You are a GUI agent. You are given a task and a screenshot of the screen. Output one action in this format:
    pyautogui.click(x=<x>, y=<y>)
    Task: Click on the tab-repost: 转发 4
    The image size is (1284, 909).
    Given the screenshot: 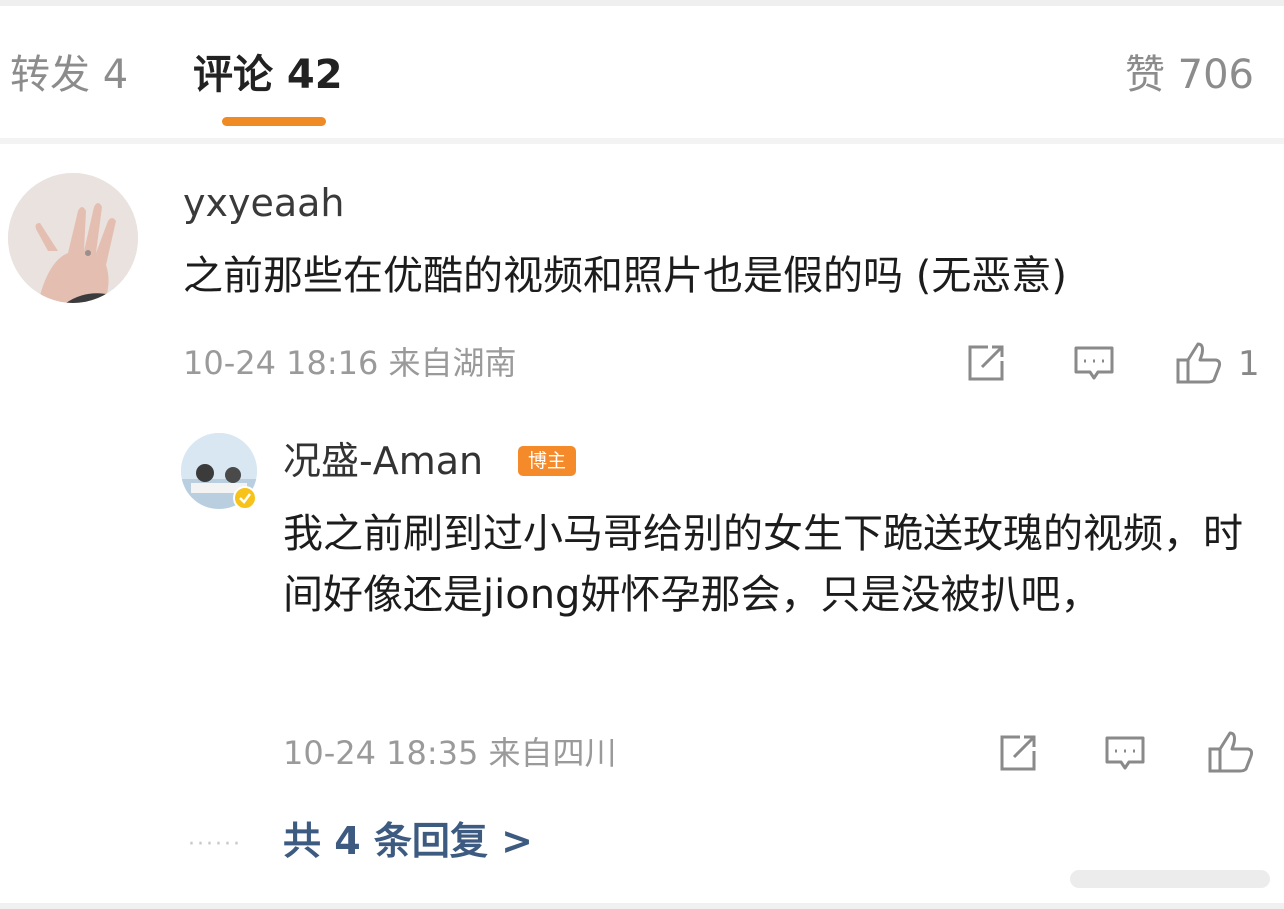 What is the action you would take?
    pyautogui.click(x=69, y=75)
    